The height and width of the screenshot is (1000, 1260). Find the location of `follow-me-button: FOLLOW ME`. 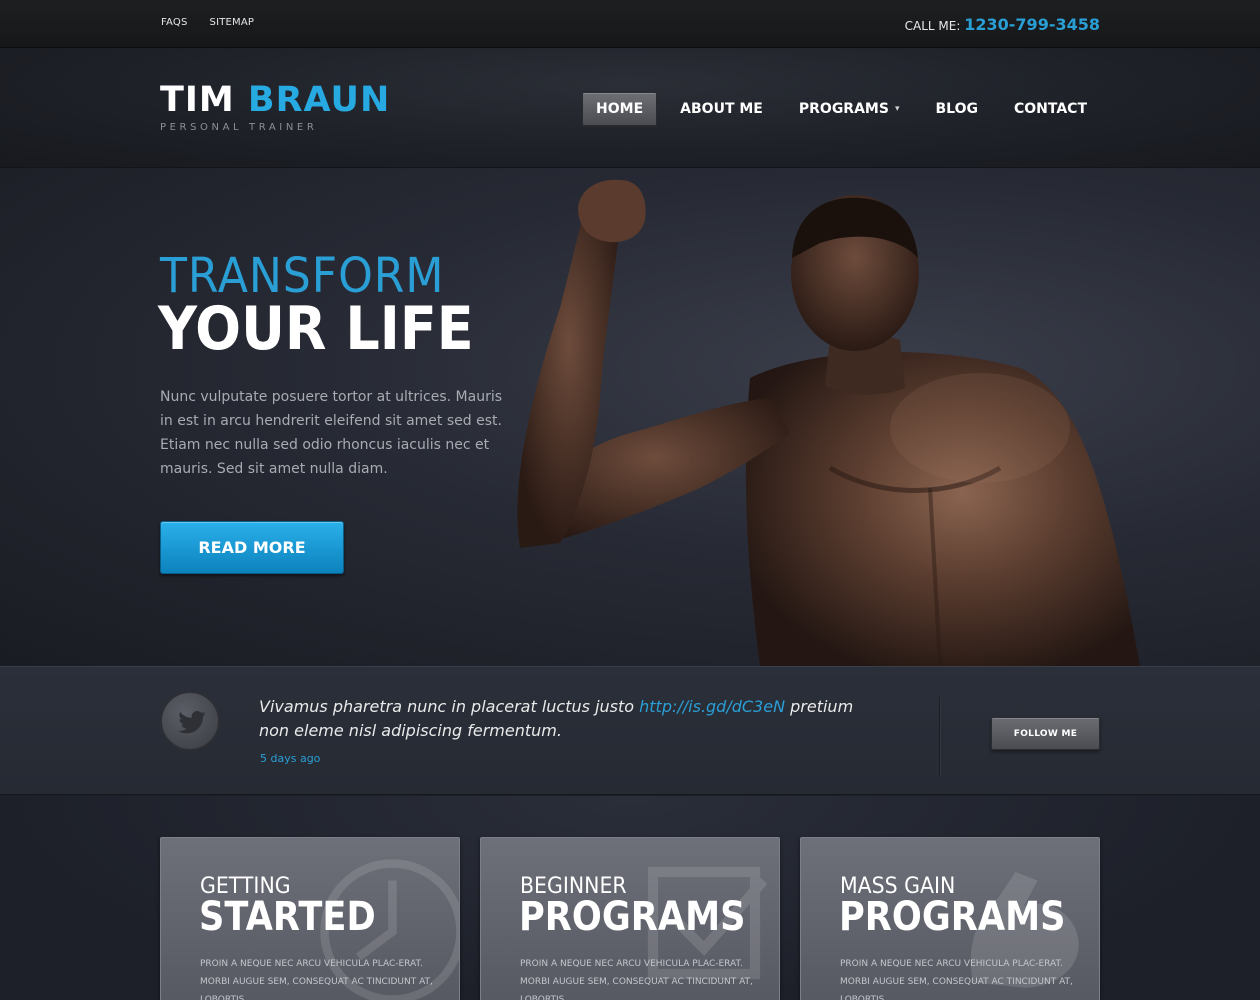

follow-me-button: FOLLOW ME is located at coordinates (1045, 733).